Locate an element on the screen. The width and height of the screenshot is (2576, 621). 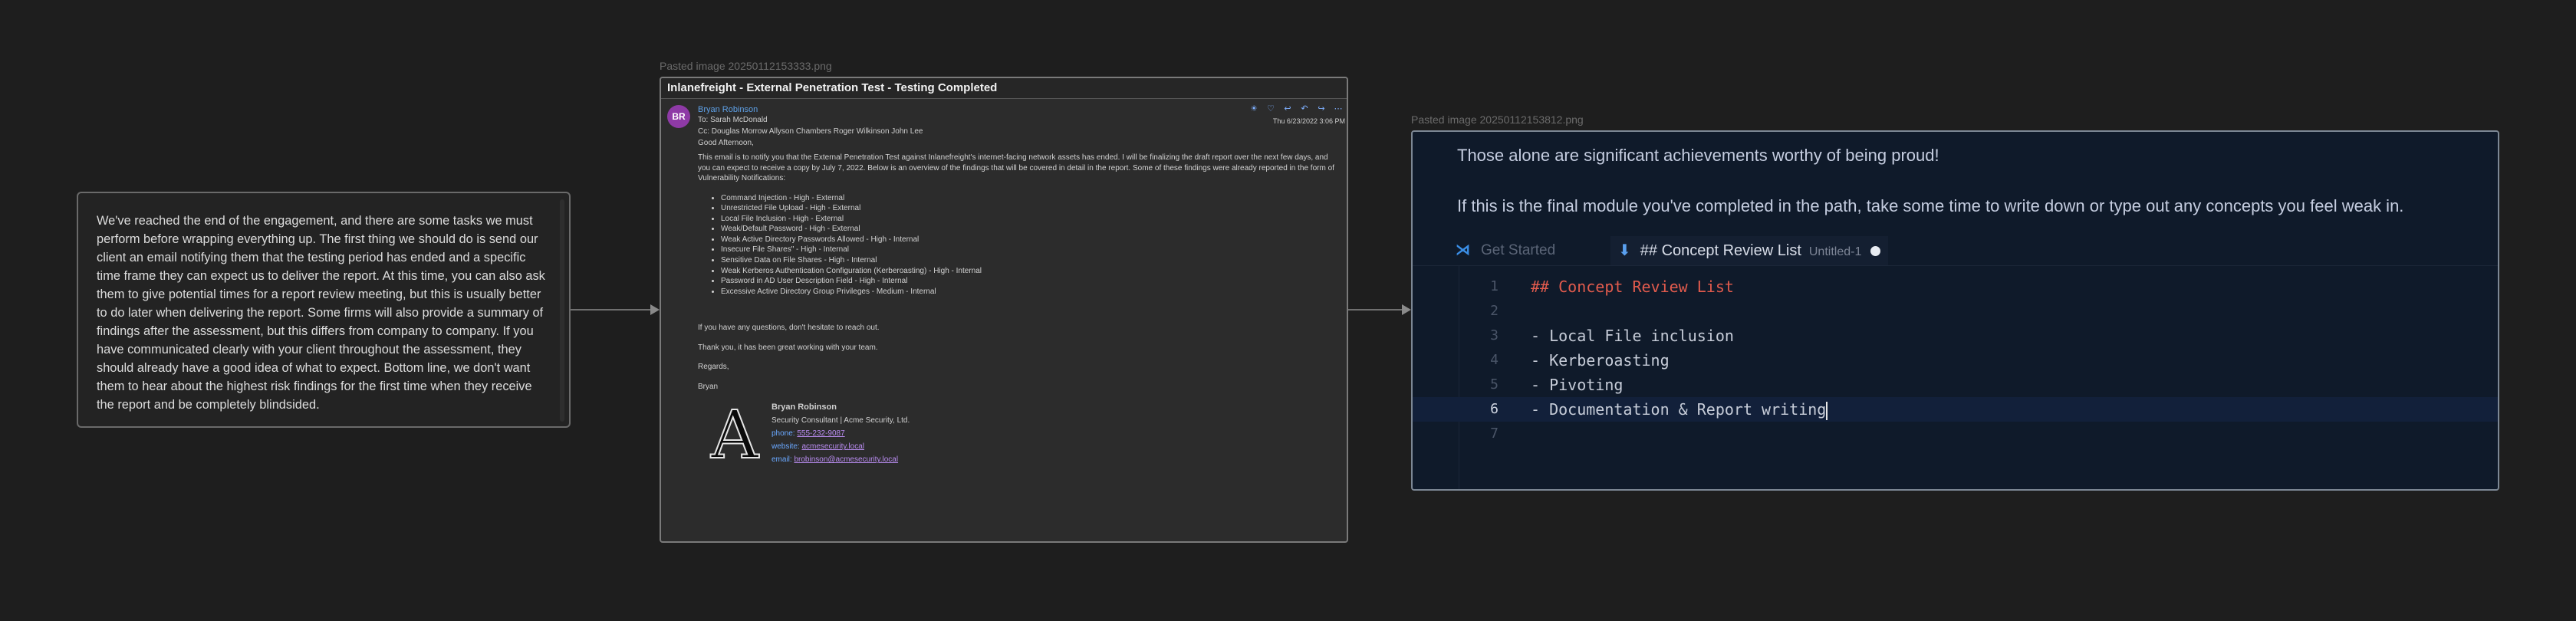
phone-link: 555-232-9087 is located at coordinates (820, 433).